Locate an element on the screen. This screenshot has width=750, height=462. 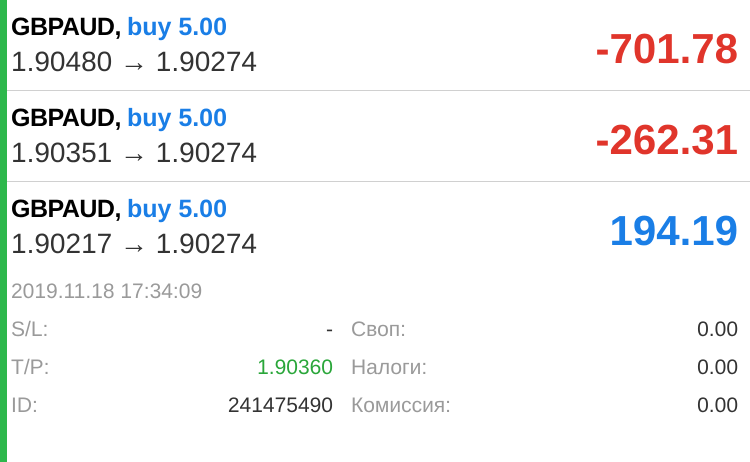
detail-label: Комиссия: is located at coordinates (401, 406).